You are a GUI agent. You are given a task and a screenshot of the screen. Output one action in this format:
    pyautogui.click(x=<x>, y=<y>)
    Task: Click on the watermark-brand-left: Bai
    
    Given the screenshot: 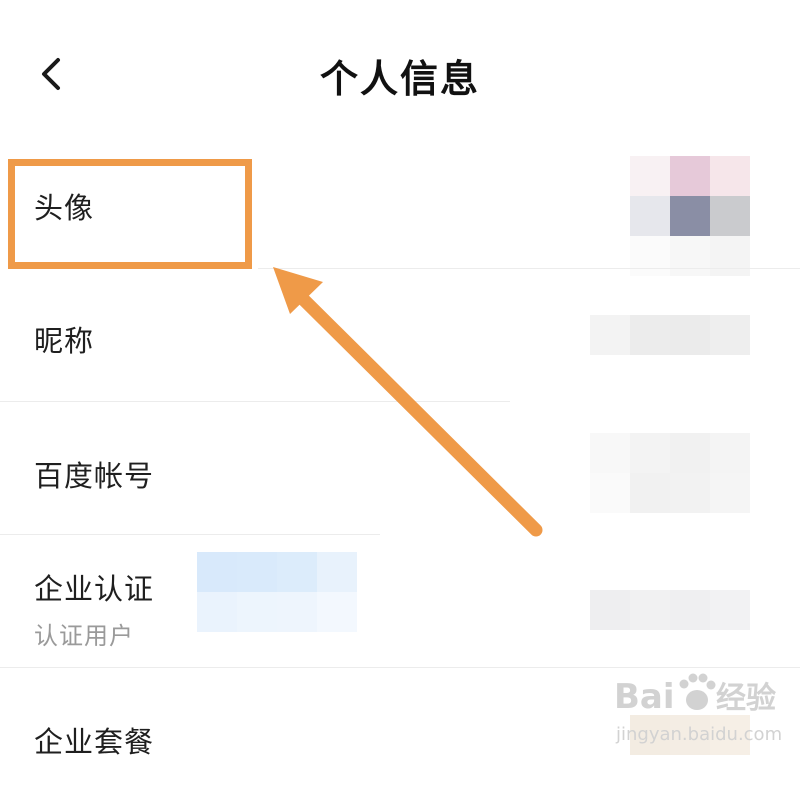 What is the action you would take?
    pyautogui.click(x=644, y=697)
    